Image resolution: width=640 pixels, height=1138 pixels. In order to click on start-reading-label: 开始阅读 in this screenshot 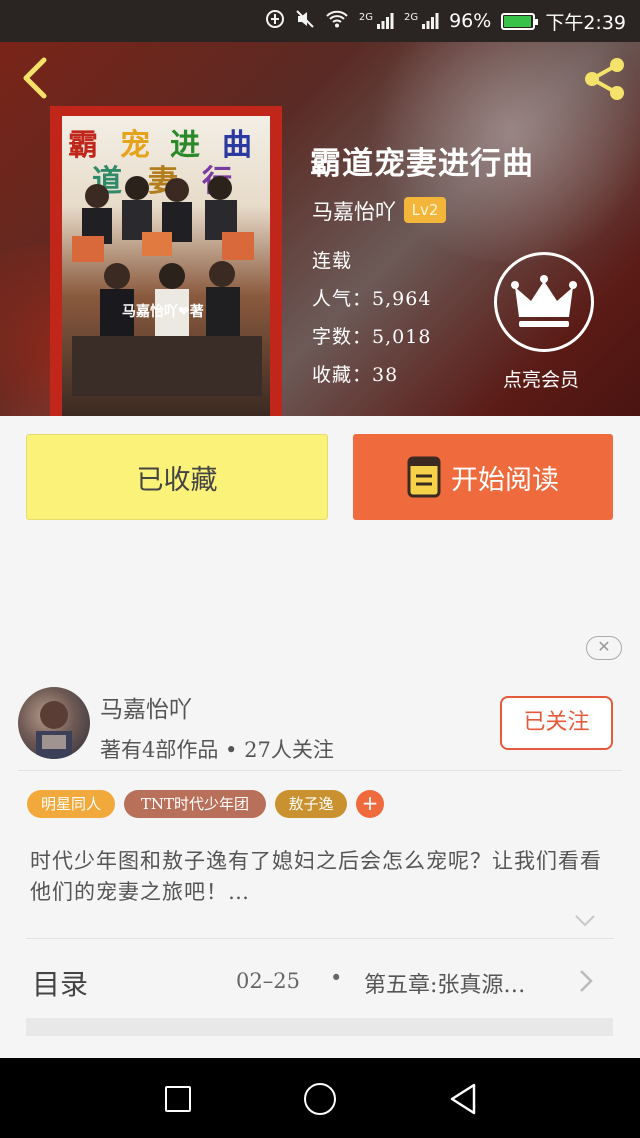, I will do `click(505, 480)`.